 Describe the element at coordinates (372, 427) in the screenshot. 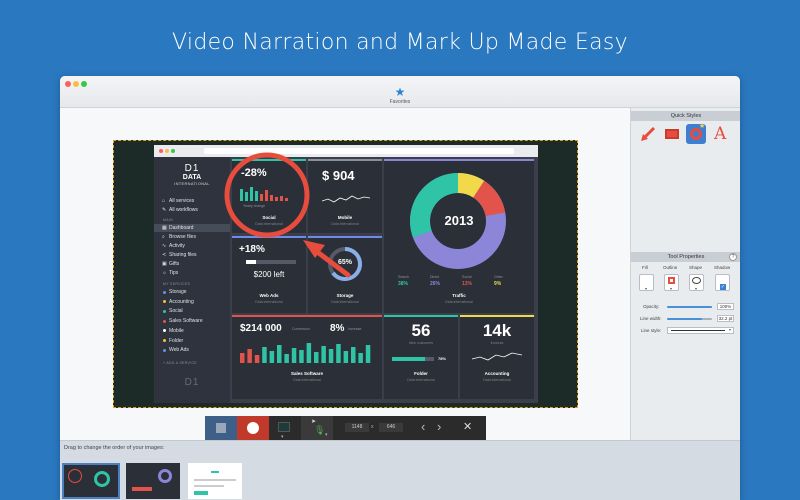

I see `dimension-separator: x` at that location.